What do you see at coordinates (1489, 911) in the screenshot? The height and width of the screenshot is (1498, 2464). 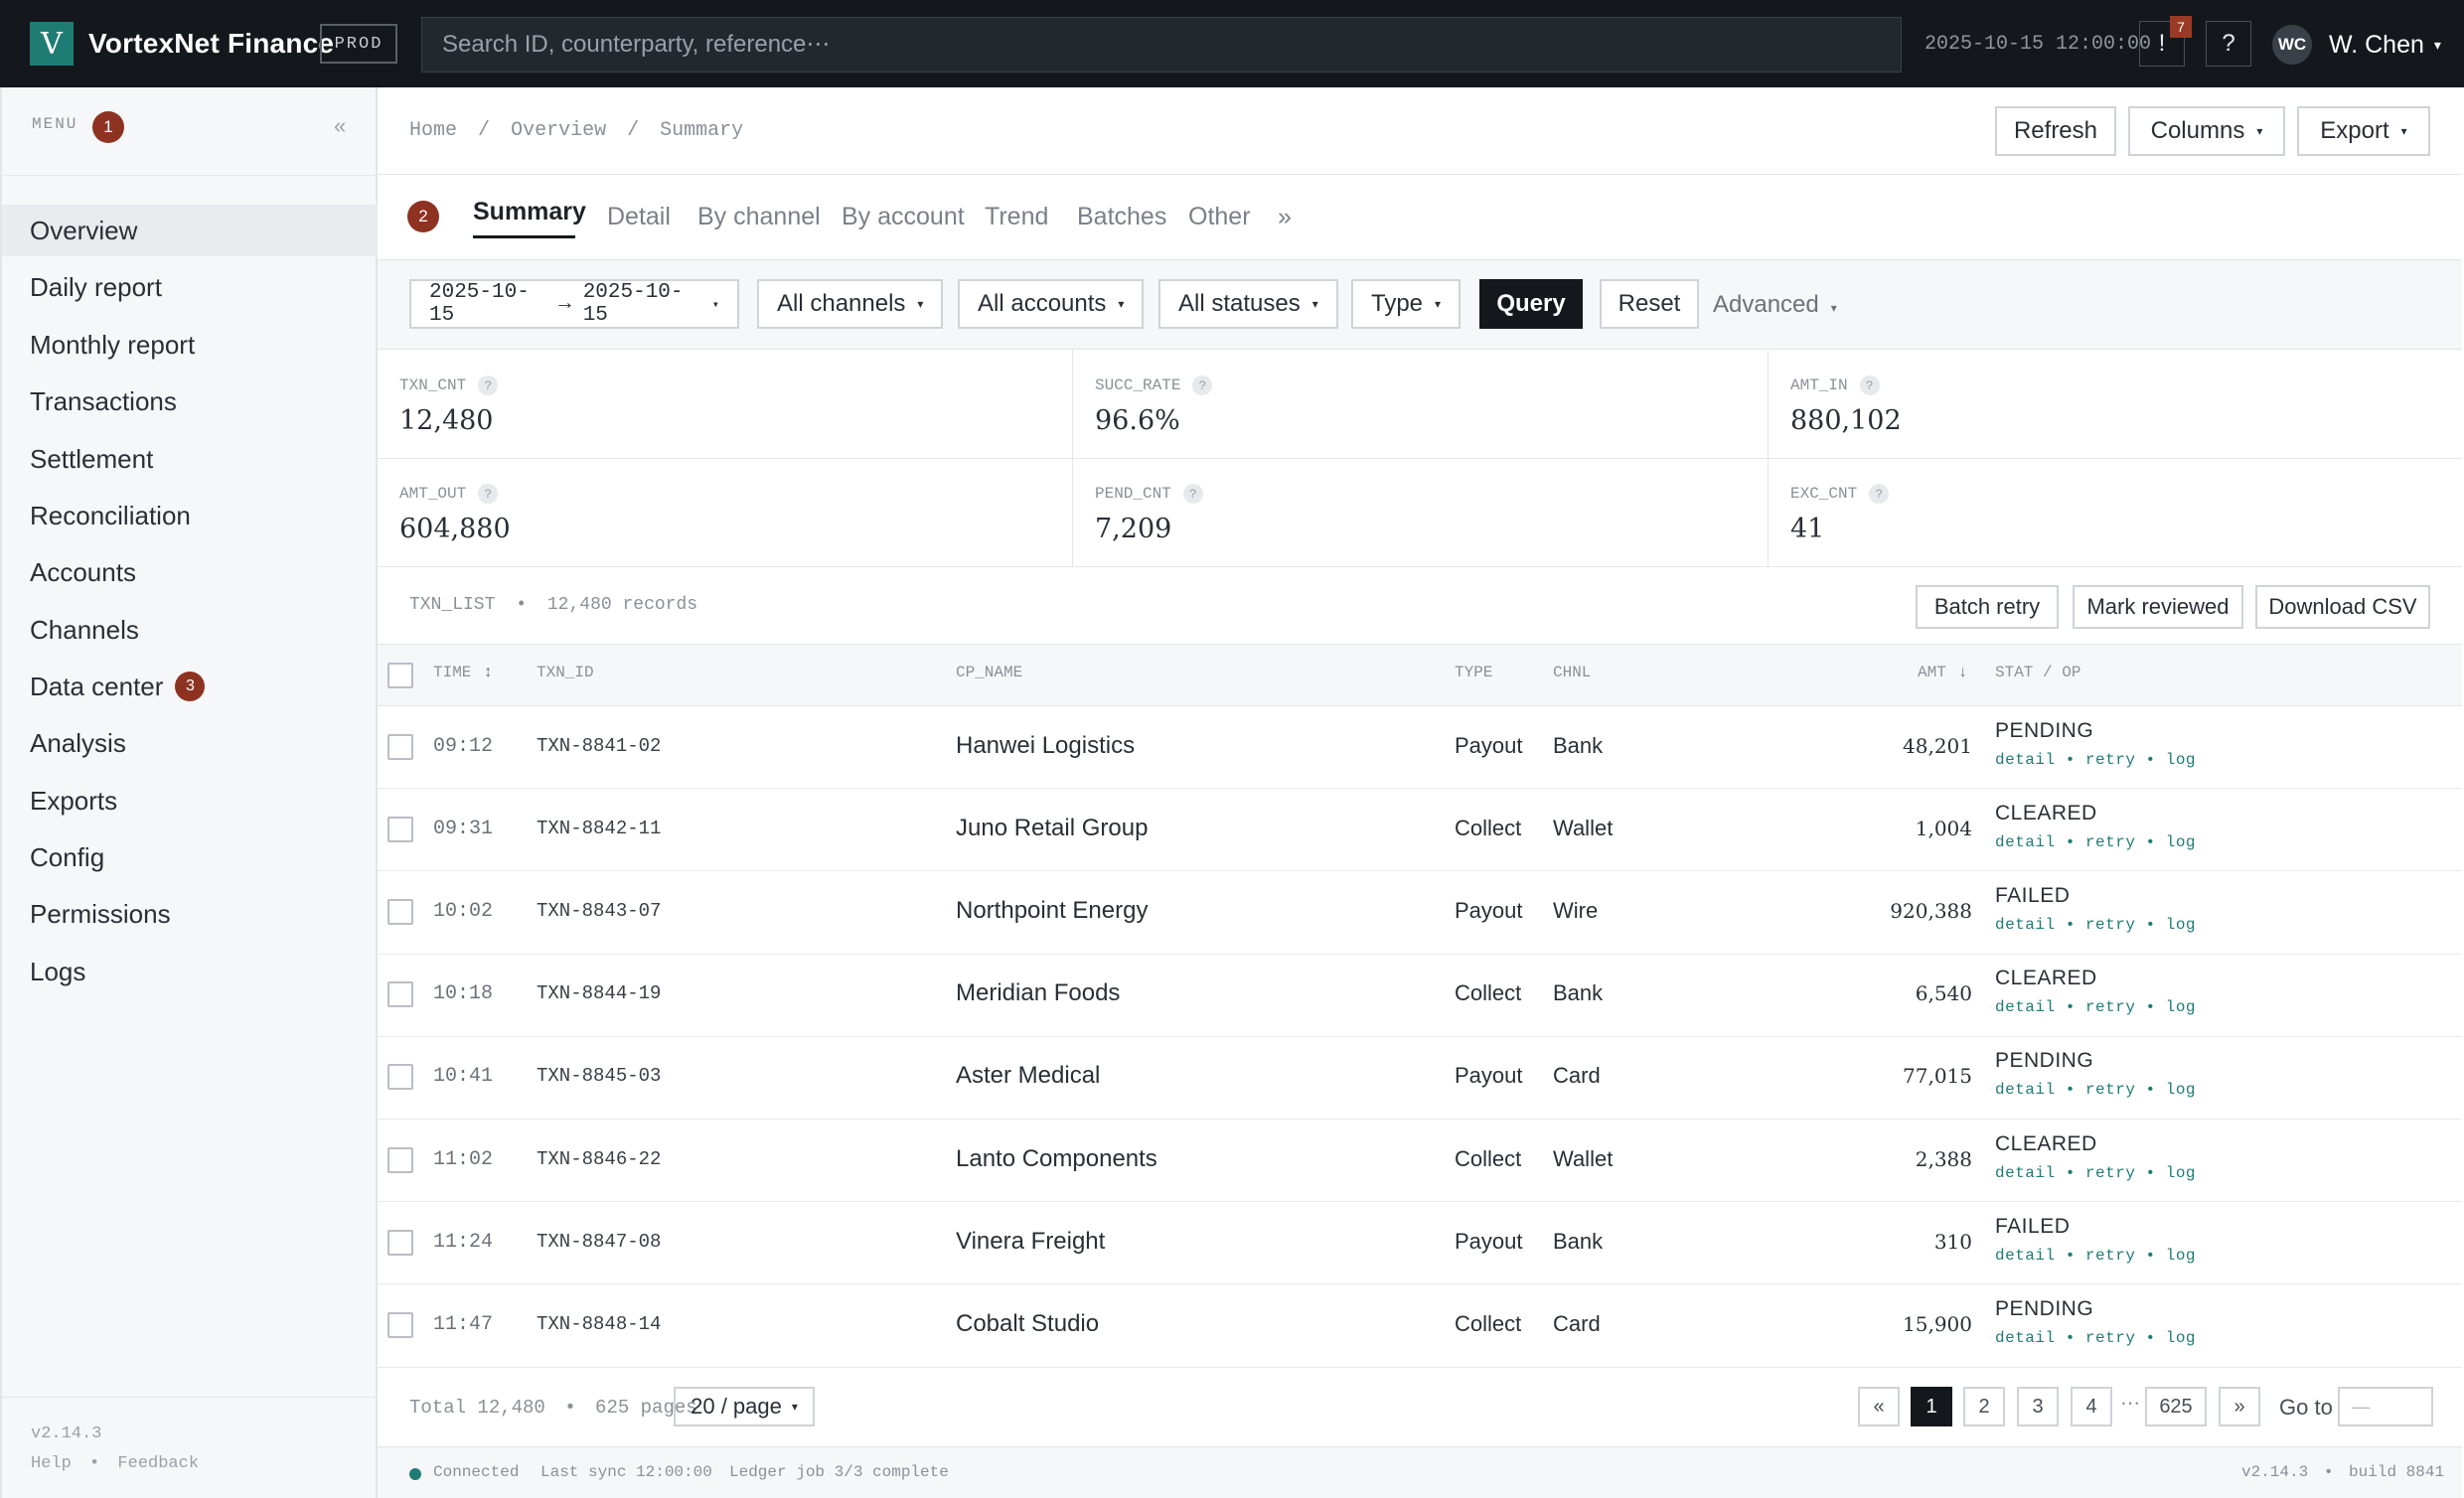 I see `row-type: Payout` at bounding box center [1489, 911].